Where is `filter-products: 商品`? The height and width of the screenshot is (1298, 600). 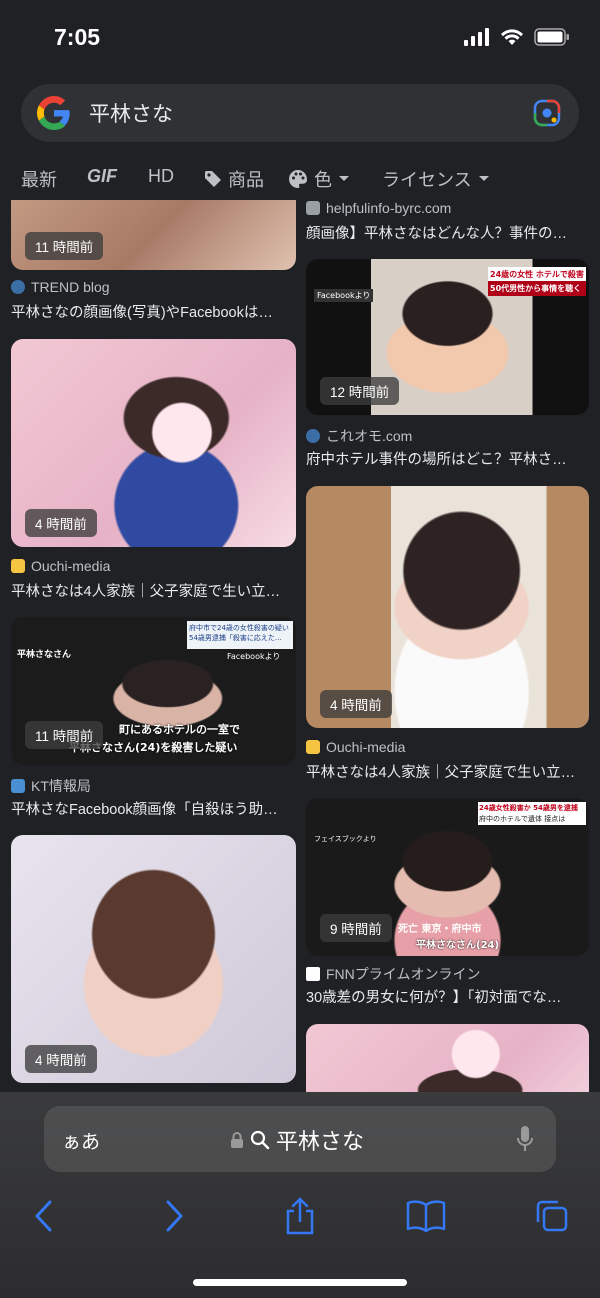
filter-products: 商品 is located at coordinates (234, 179).